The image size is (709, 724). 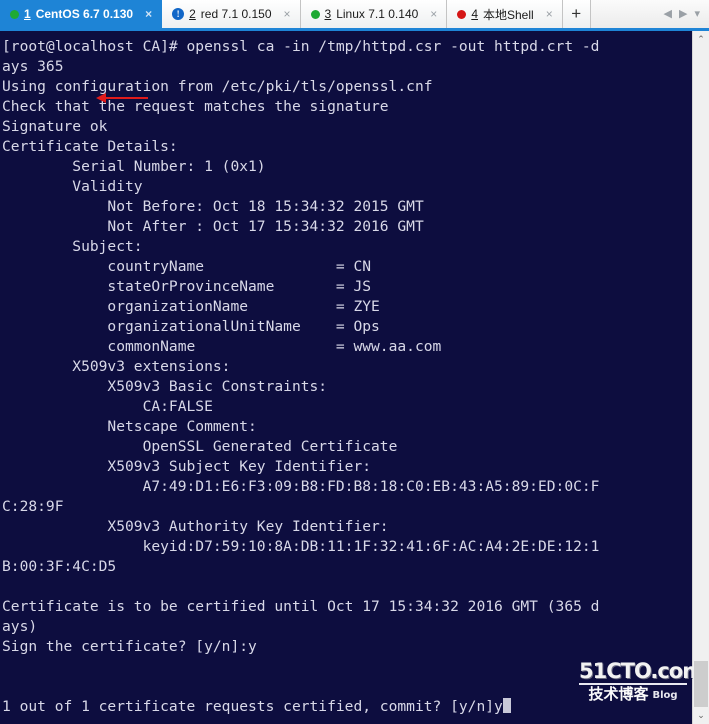 I want to click on terminal-line: Subject:, so click(x=72, y=246).